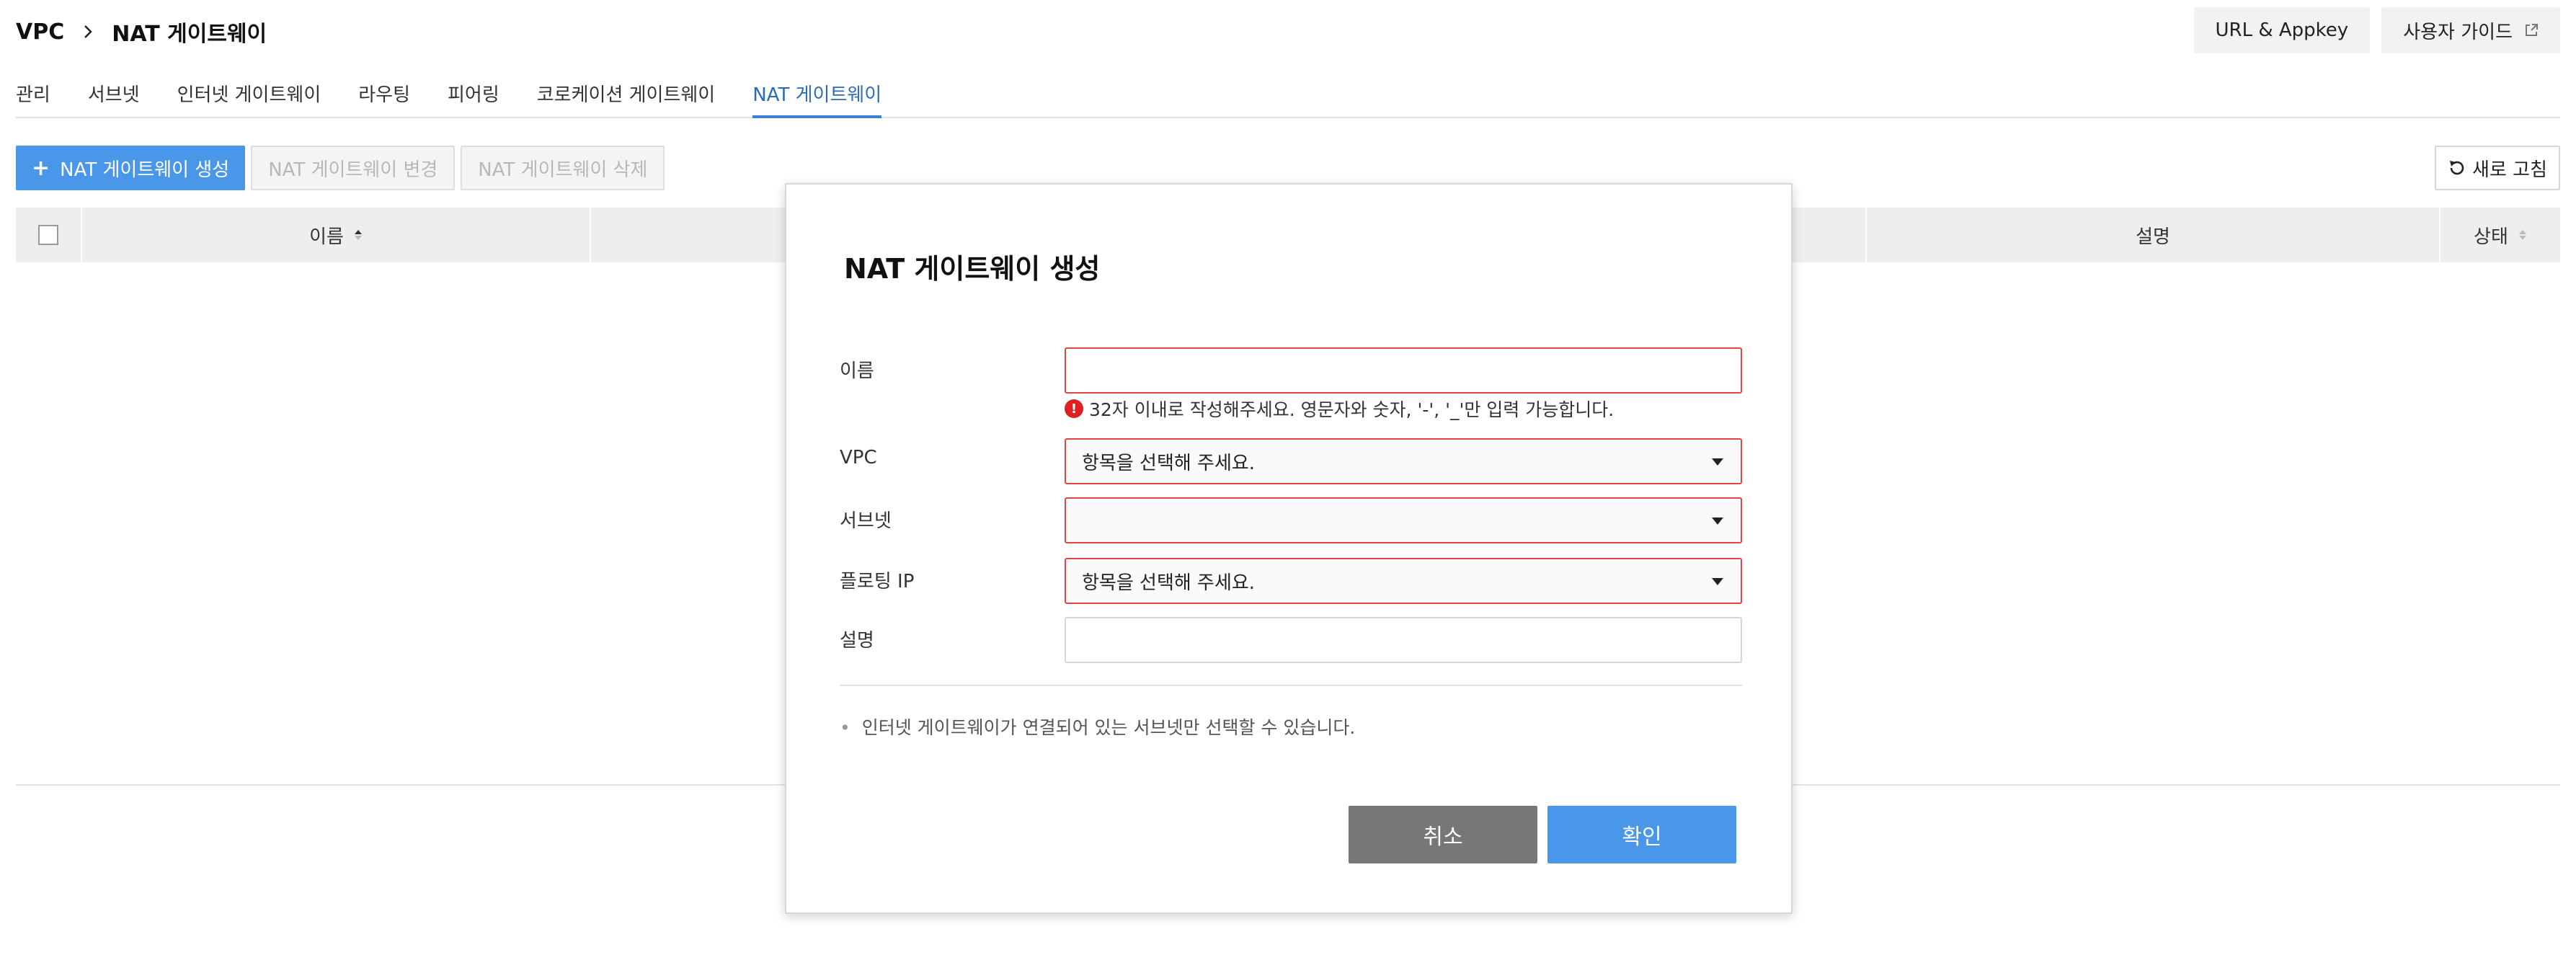  Describe the element at coordinates (626, 93) in the screenshot. I see `tab-colocation-gateway: 코로케이션 게이트웨이` at that location.